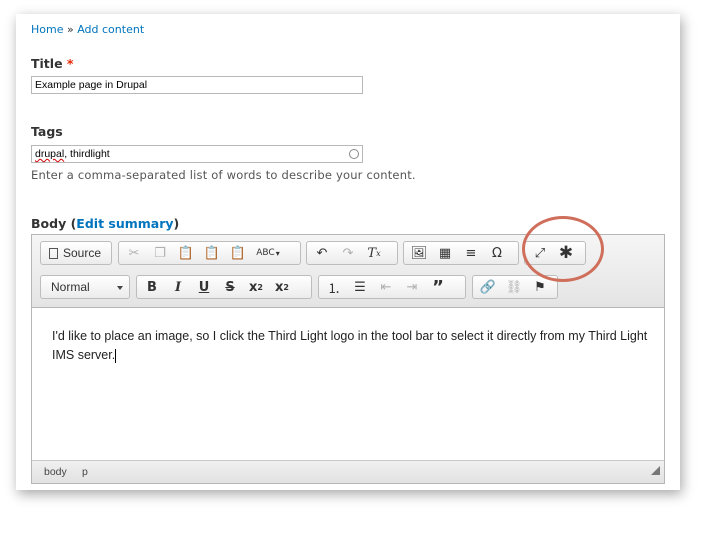 This screenshot has width=728, height=536. What do you see at coordinates (197, 154) in the screenshot?
I see `tags-input: drupal, thirdlight` at bounding box center [197, 154].